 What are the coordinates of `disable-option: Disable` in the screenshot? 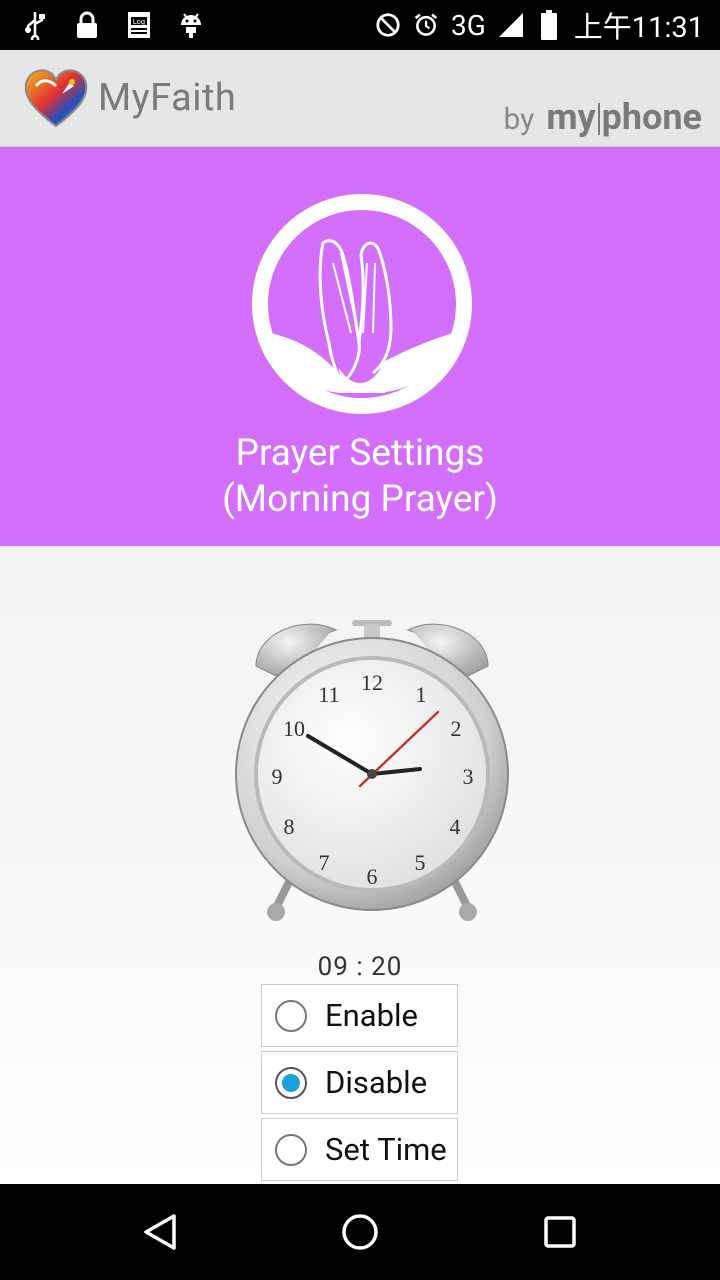 It's located at (359, 1082).